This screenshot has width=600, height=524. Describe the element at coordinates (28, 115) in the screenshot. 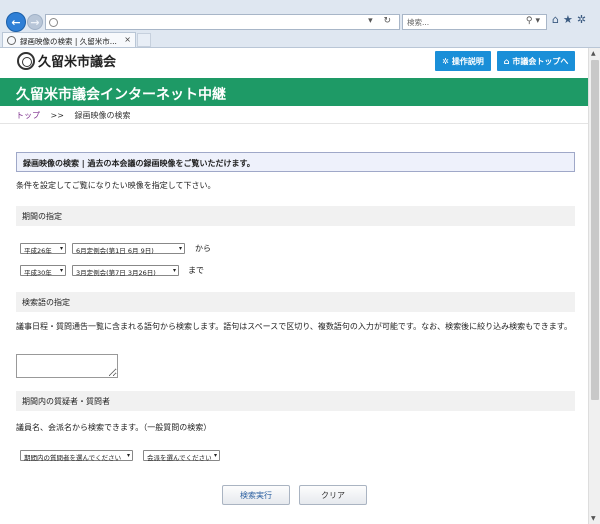

I see `breadcrumb-home-link: トップ` at that location.